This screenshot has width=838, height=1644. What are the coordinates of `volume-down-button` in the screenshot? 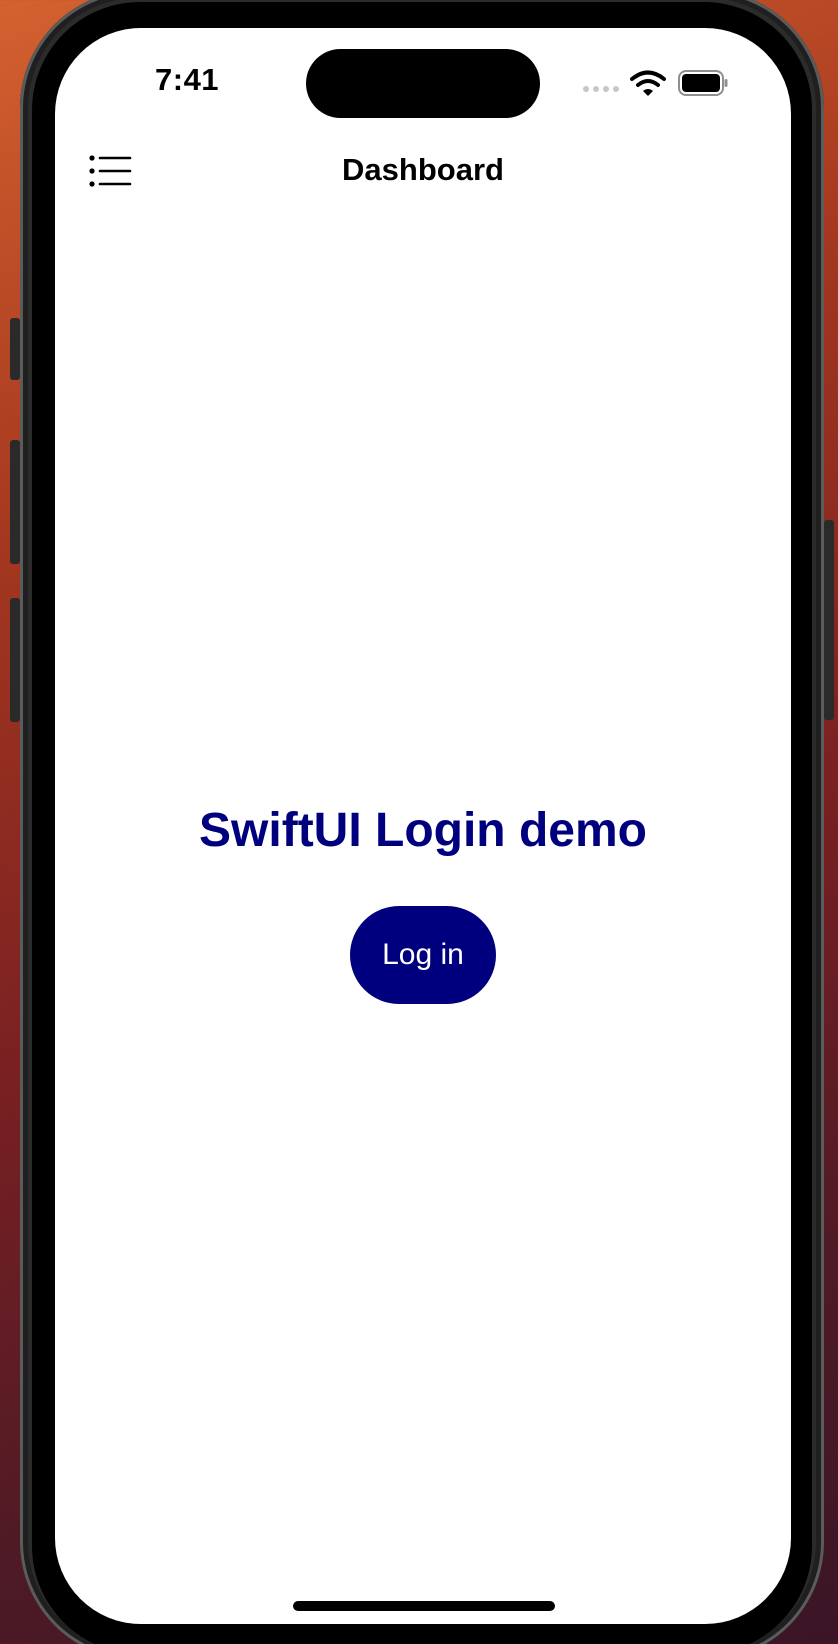 It's located at (15, 660).